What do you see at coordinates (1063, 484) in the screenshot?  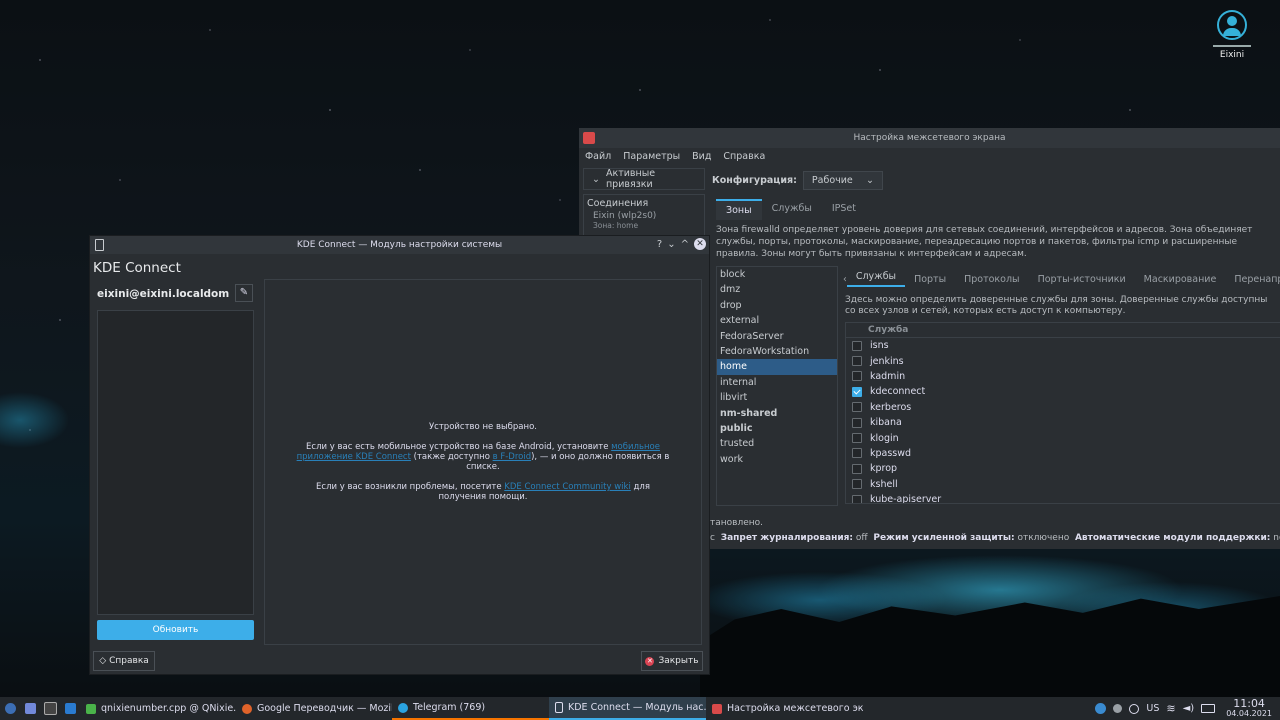 I see `service-row: kshell` at bounding box center [1063, 484].